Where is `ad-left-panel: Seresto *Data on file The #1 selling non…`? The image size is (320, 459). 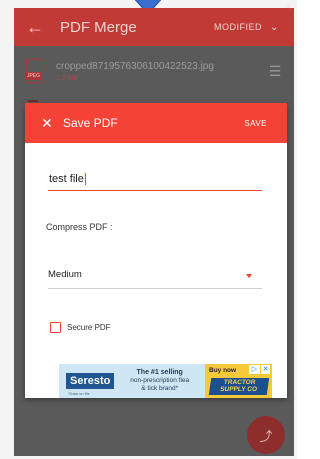
ad-left-panel: Seresto *Data on file The #1 selling non… is located at coordinates (132, 381).